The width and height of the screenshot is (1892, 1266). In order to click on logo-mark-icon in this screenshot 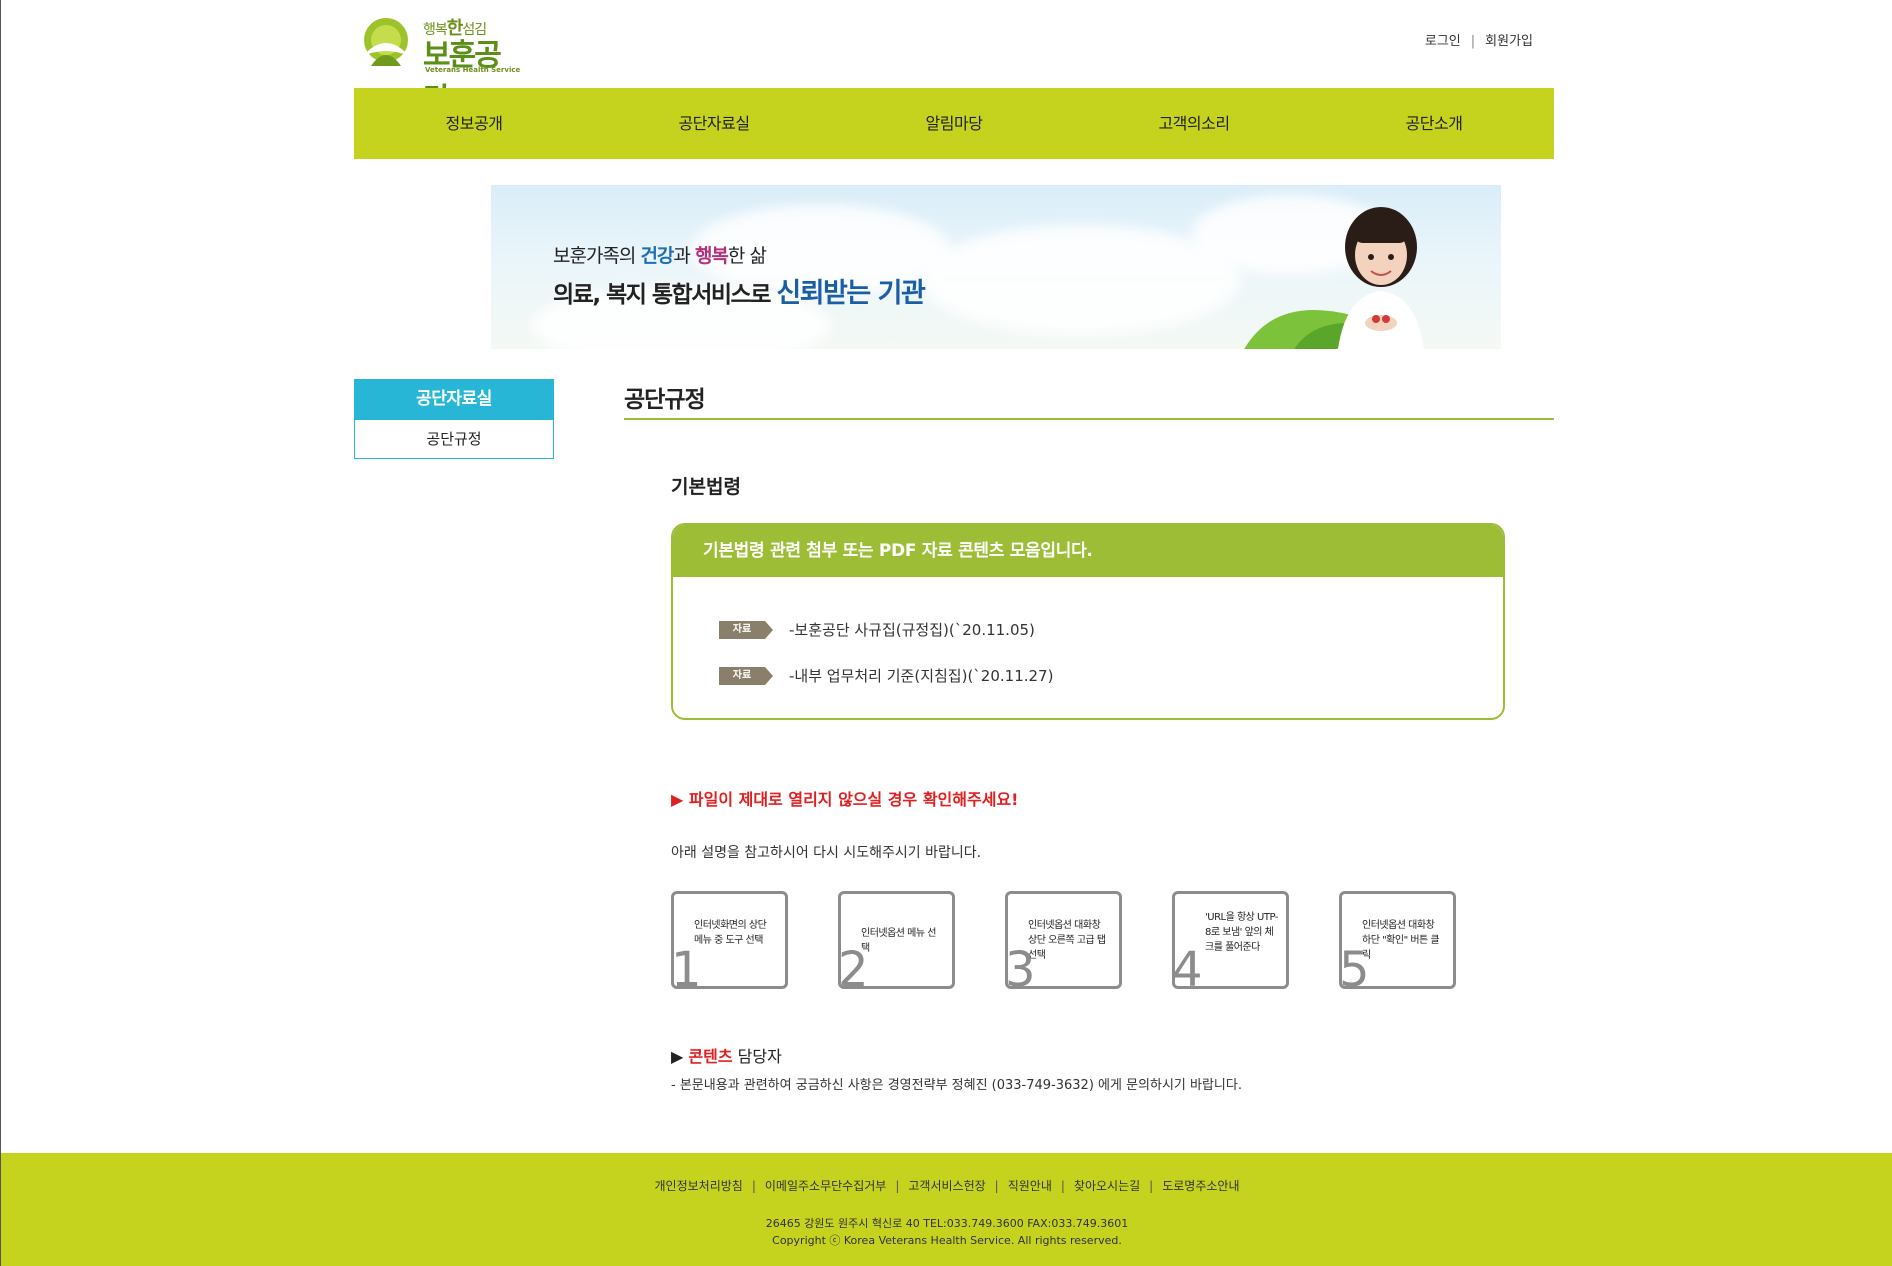, I will do `click(386, 42)`.